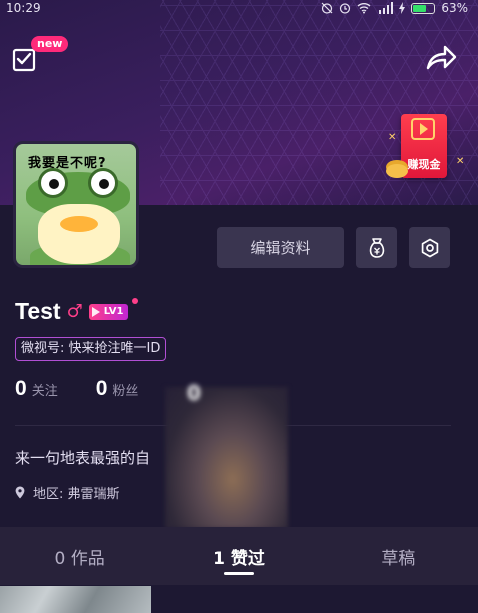 This screenshot has width=478, height=613. Describe the element at coordinates (424, 148) in the screenshot. I see `earn-cash-widget: ✕ ✕ 赚现金` at that location.